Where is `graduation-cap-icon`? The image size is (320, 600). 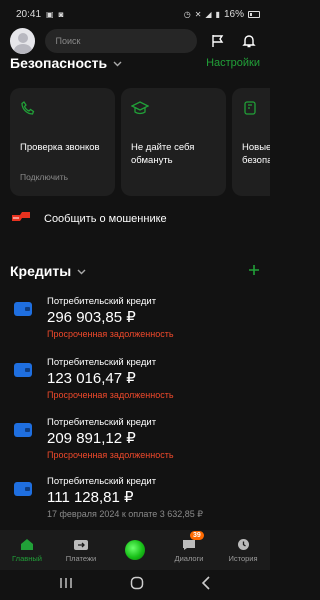
graduation-cap-icon is located at coordinates (140, 110).